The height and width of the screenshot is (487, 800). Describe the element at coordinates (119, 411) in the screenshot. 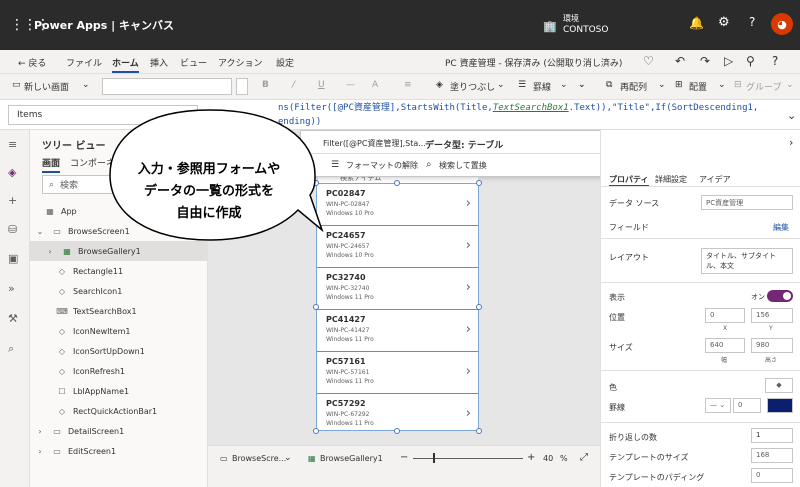

I see `tree-item-rectquickactionbar: ◇ RectQuickActionBar1` at that location.